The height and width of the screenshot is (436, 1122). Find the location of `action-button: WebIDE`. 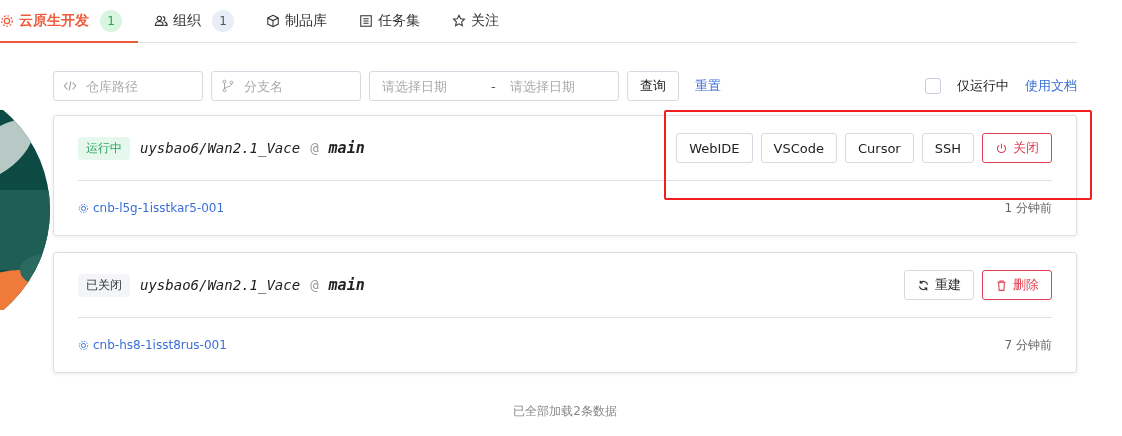

action-button: WebIDE is located at coordinates (714, 148).